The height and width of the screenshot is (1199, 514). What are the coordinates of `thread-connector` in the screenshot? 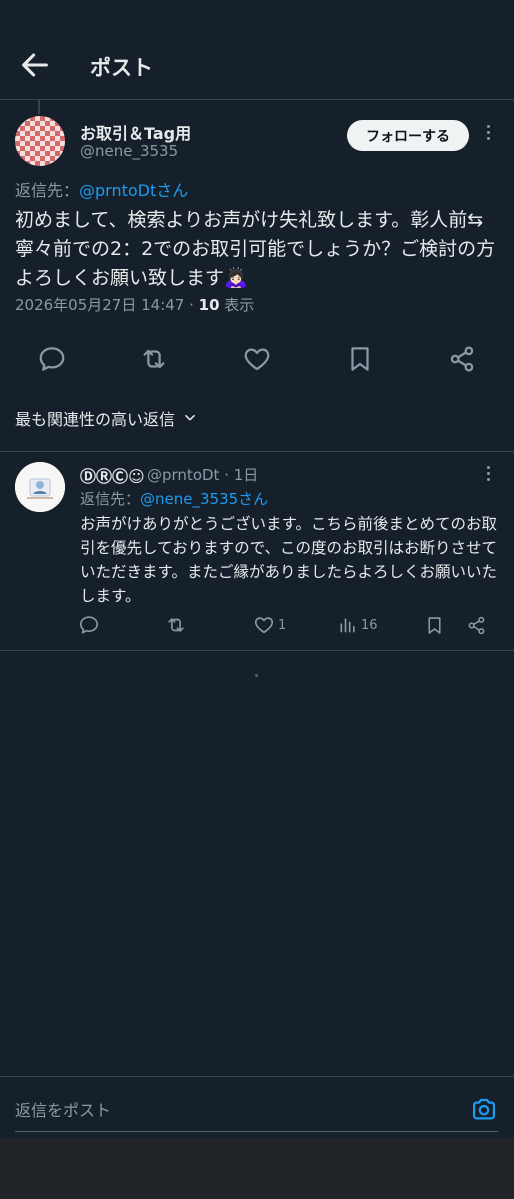 It's located at (39, 107).